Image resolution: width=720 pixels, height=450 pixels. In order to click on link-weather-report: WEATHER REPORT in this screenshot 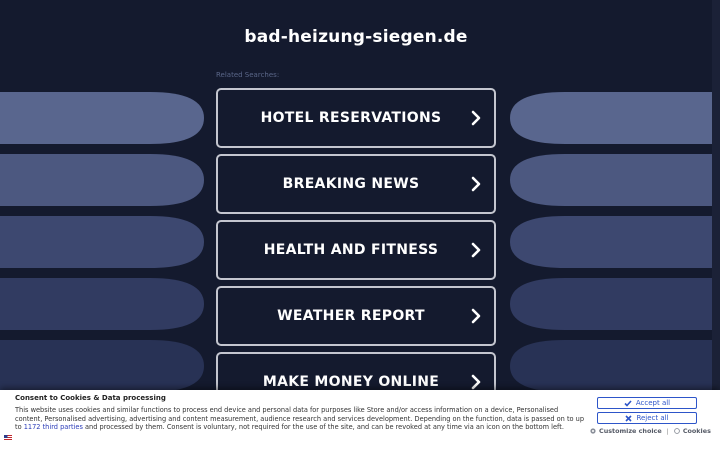, I will do `click(356, 316)`.